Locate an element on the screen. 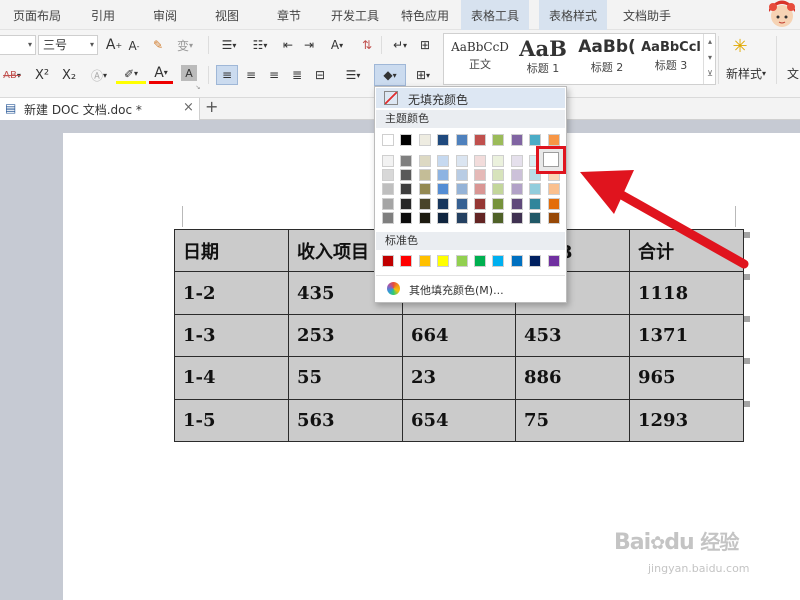  char-shading-button: A is located at coordinates (189, 73).